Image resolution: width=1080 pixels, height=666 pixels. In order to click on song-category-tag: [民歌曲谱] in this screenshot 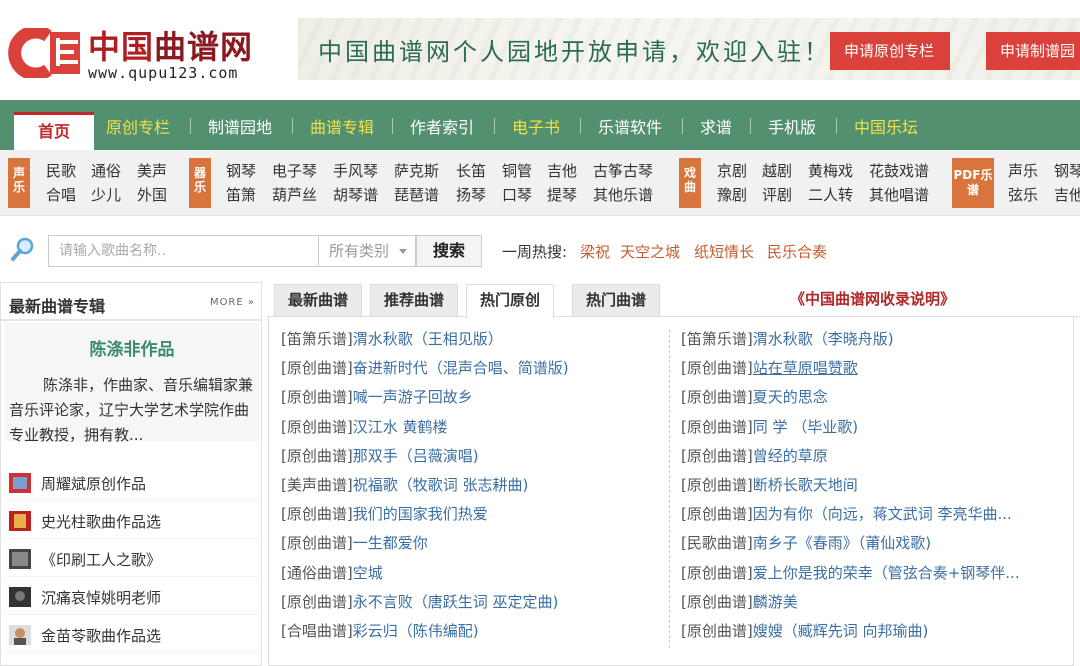, I will do `click(717, 543)`.